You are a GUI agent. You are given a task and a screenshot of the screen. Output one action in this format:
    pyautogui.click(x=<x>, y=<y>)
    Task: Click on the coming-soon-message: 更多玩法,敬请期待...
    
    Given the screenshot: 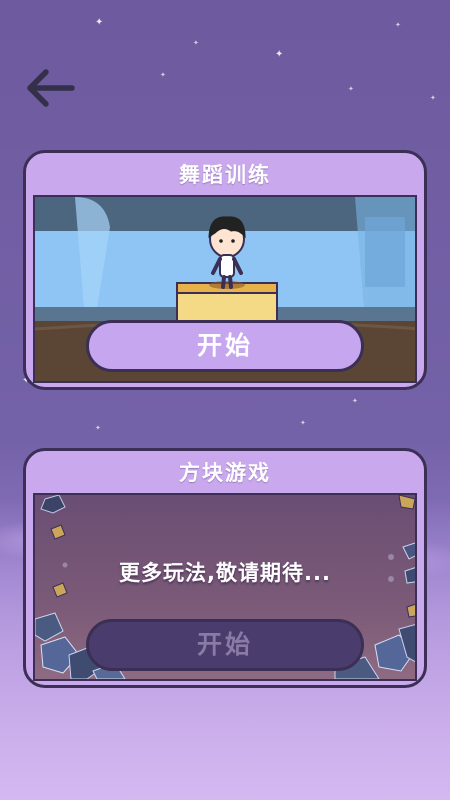 What is the action you would take?
    pyautogui.click(x=225, y=573)
    